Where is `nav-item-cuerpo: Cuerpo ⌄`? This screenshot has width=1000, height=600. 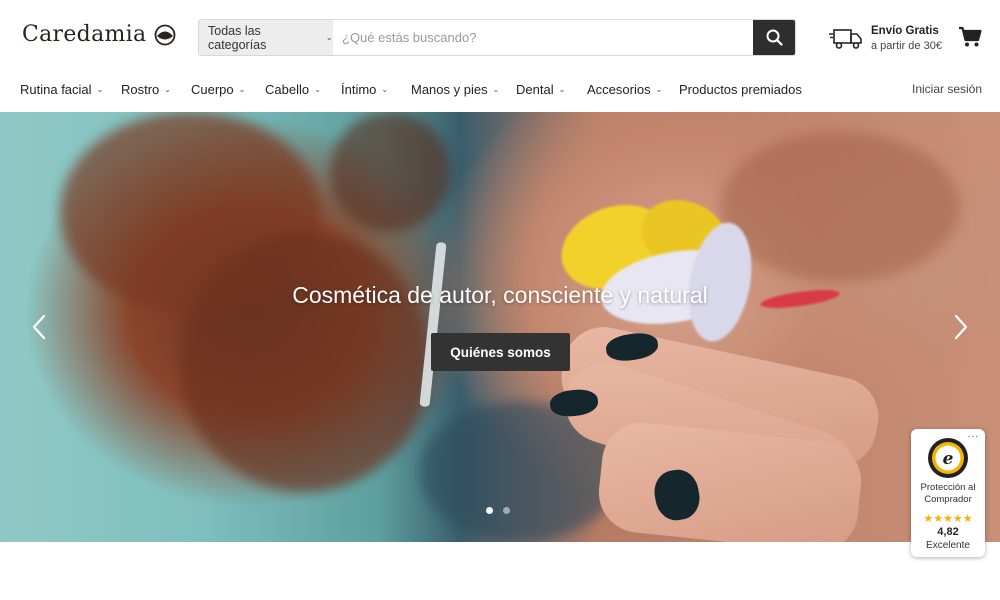 nav-item-cuerpo: Cuerpo ⌄ is located at coordinates (218, 89).